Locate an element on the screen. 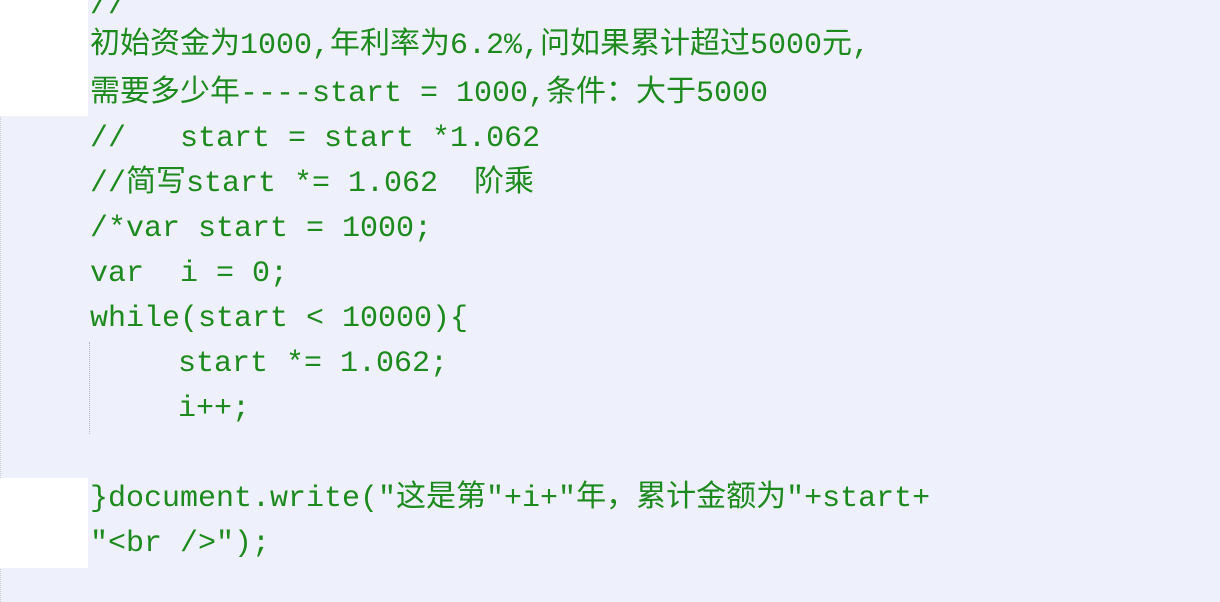 The width and height of the screenshot is (1220, 602). indent-guide is located at coordinates (89, 388).